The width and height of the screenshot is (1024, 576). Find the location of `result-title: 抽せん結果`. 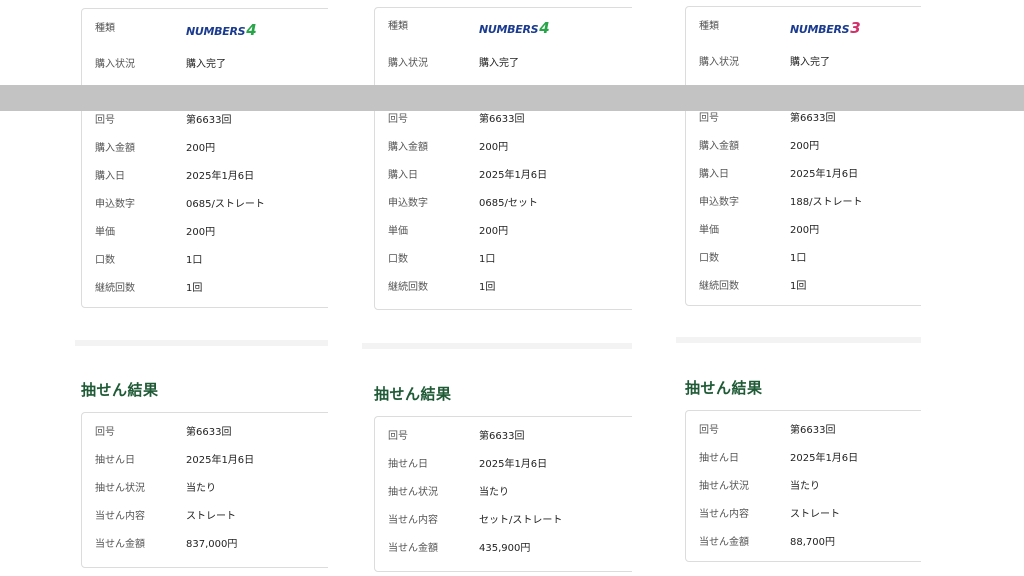

result-title: 抽せん結果 is located at coordinates (120, 390).